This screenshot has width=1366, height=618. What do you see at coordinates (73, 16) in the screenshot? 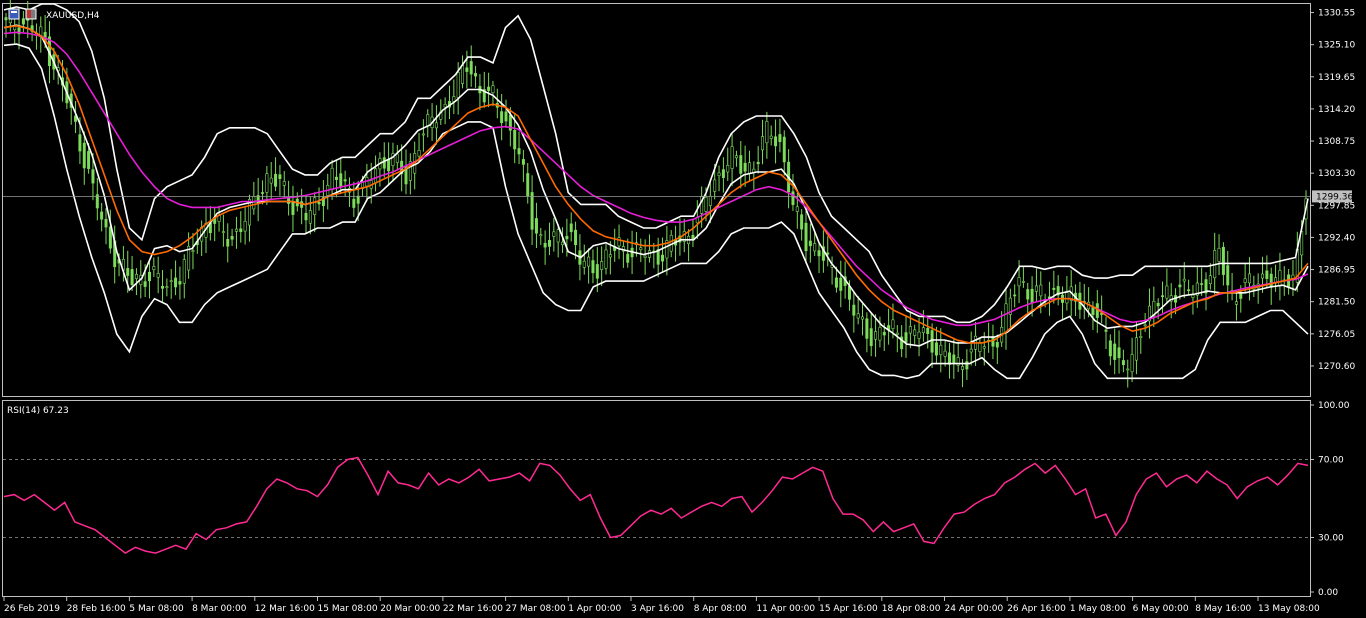
I see `symbol-title: XAUUSD,H4` at bounding box center [73, 16].